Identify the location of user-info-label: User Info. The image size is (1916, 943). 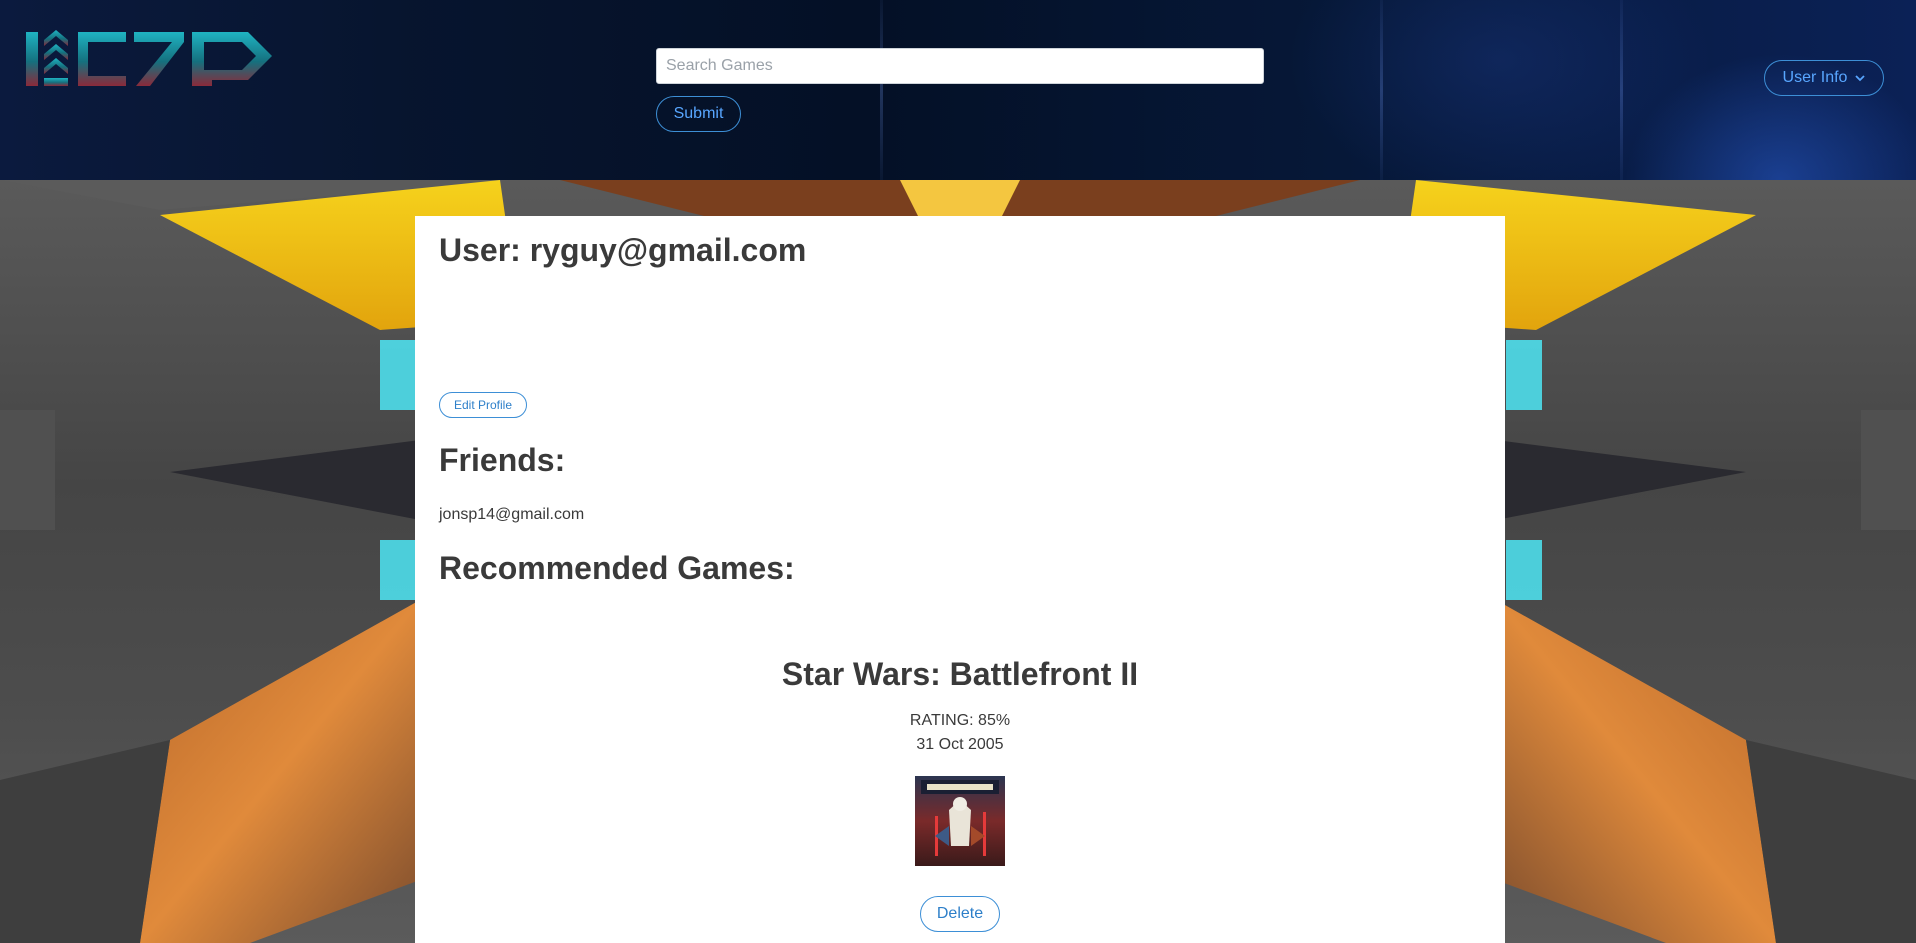
(1815, 77).